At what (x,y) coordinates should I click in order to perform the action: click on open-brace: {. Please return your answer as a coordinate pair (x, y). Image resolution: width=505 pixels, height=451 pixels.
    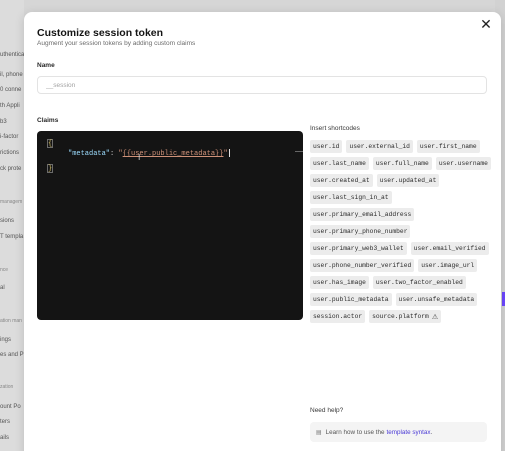
    Looking at the image, I should click on (50, 143).